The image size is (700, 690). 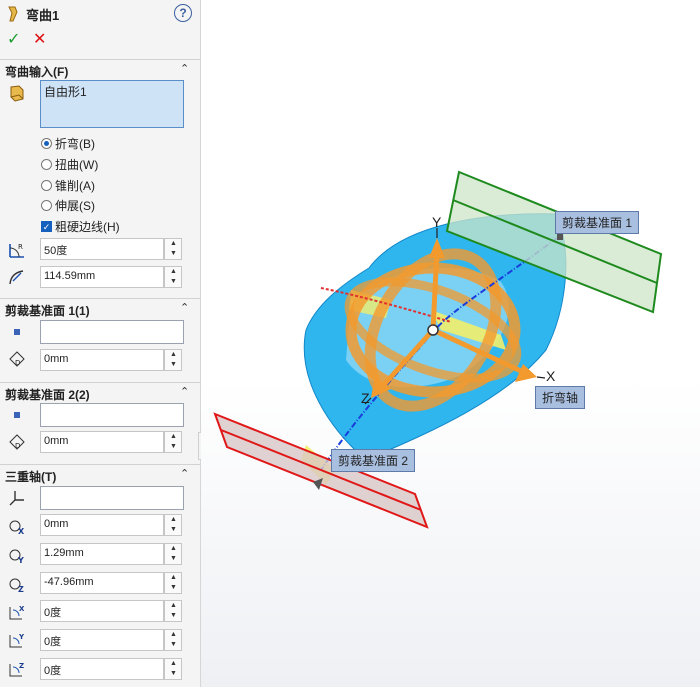 What do you see at coordinates (39, 39) in the screenshot?
I see `cancel-button: ✕` at bounding box center [39, 39].